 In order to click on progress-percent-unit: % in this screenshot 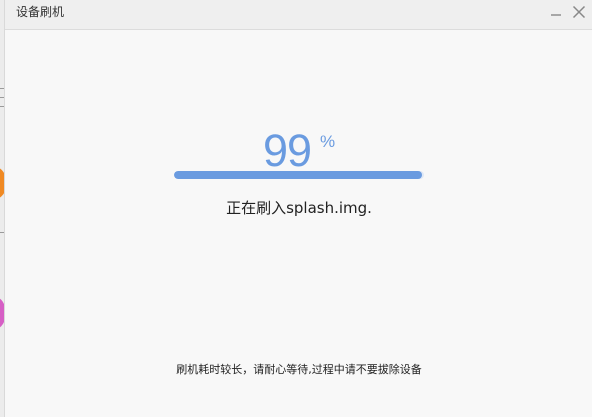, I will do `click(328, 141)`.